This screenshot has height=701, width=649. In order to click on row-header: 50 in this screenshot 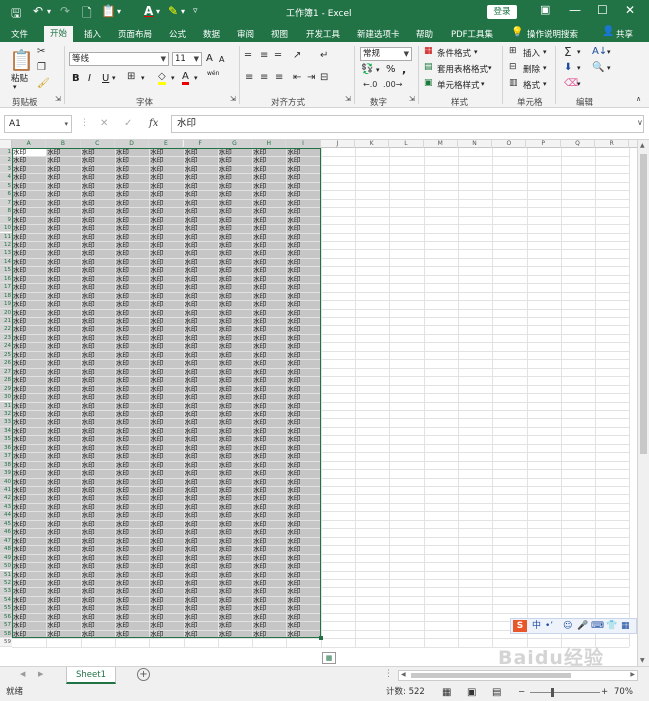, I will do `click(6, 566)`.